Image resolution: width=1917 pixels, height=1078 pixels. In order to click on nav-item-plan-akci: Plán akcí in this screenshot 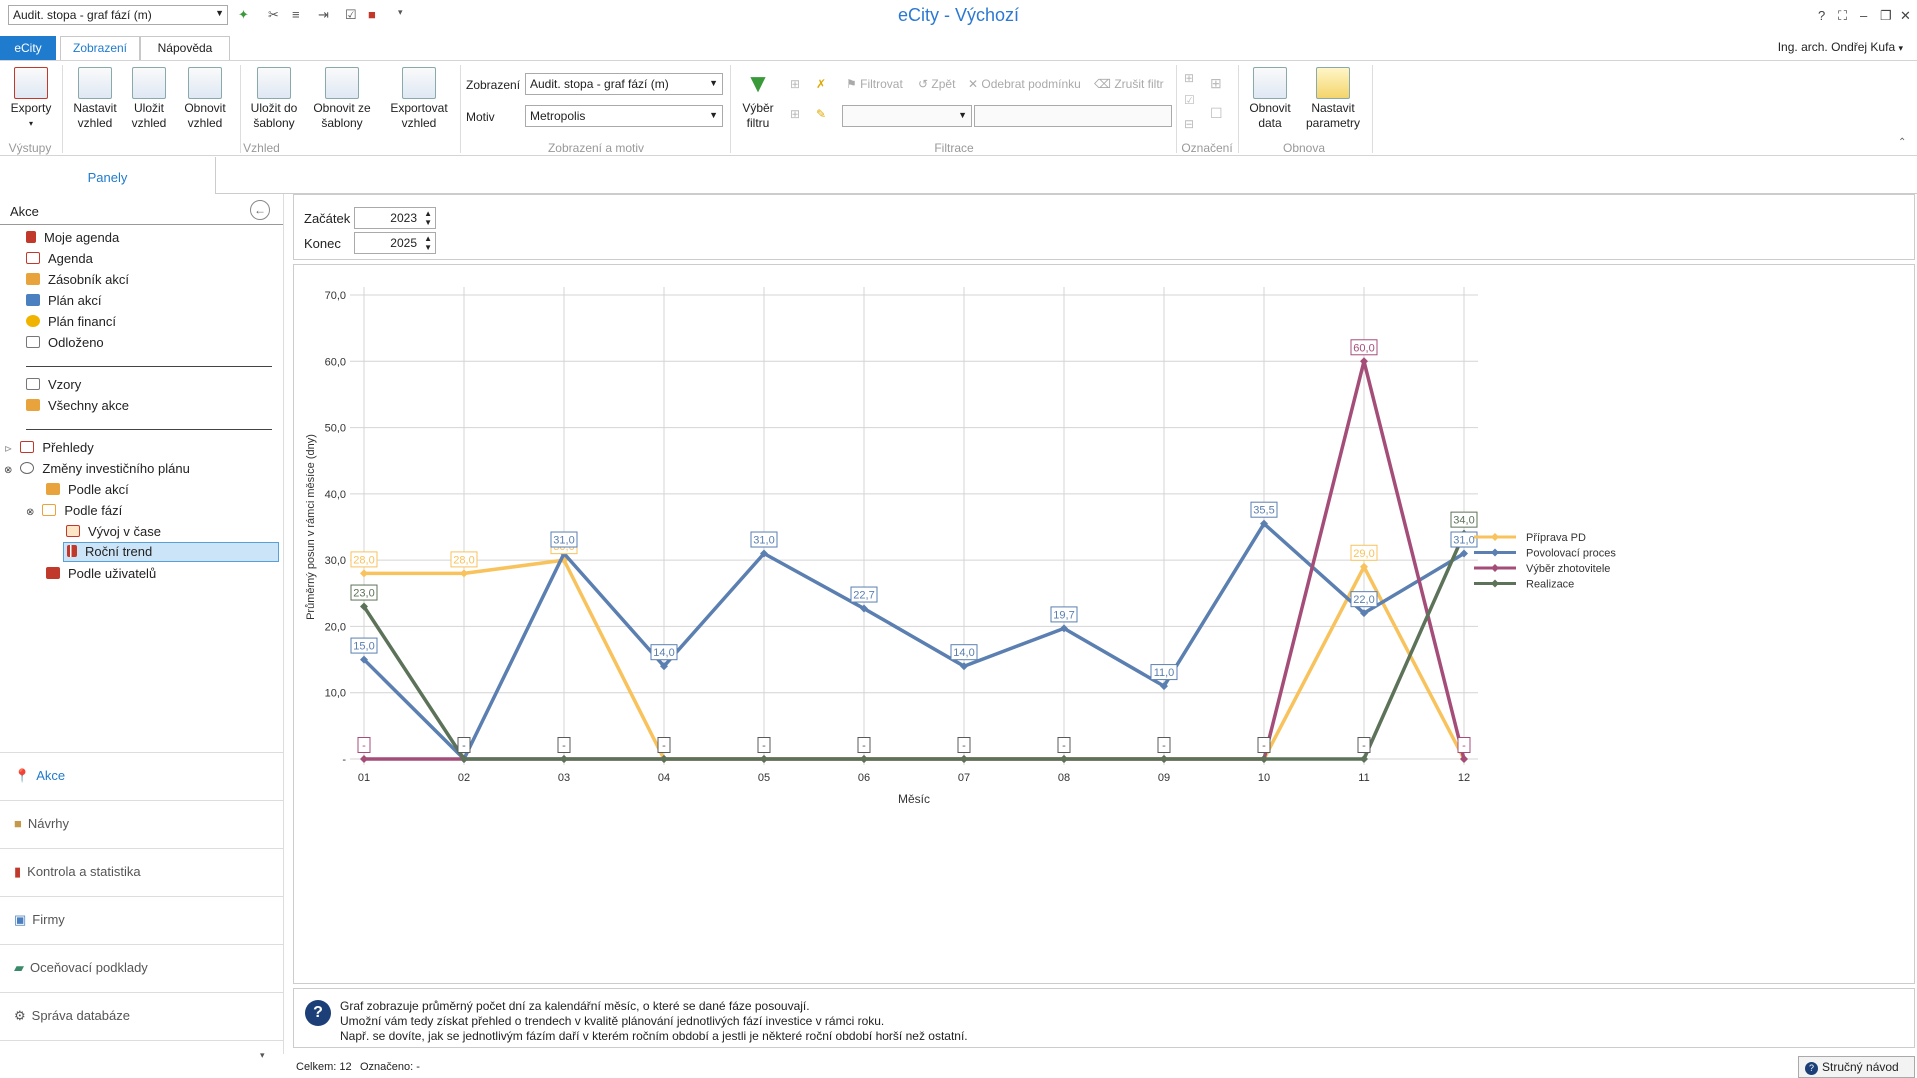, I will do `click(63, 301)`.